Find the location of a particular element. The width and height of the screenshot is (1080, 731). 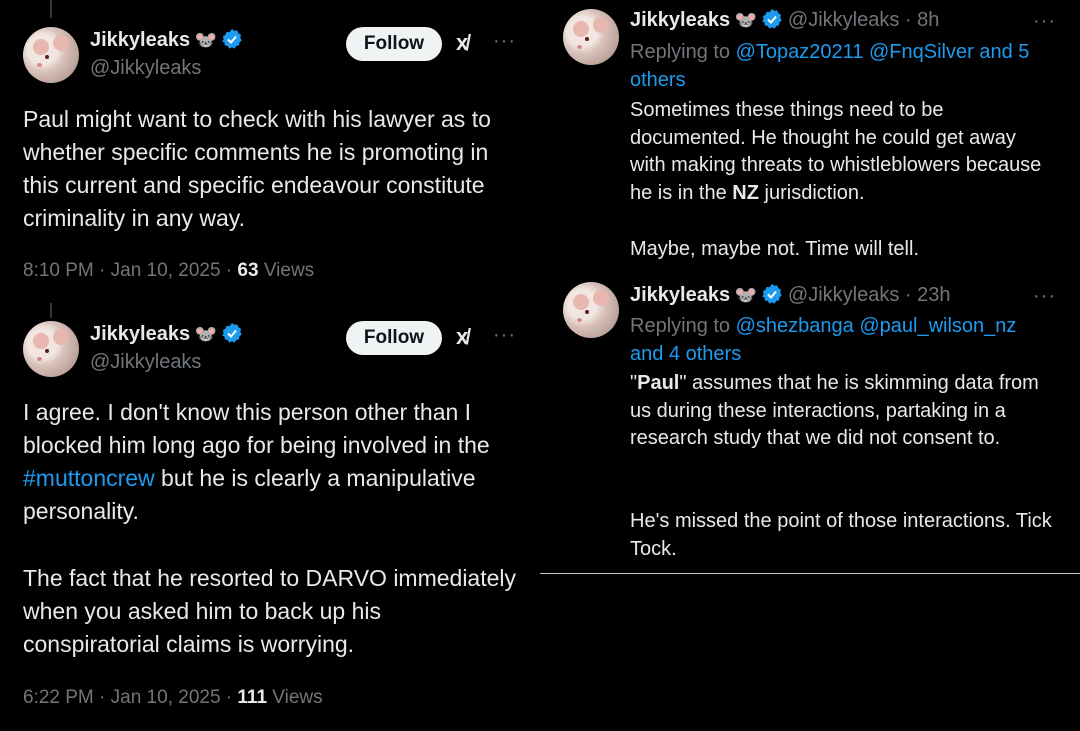

tweet-timestamp: 6:22 PM · Jan 10, 2025 · is located at coordinates (130, 697).